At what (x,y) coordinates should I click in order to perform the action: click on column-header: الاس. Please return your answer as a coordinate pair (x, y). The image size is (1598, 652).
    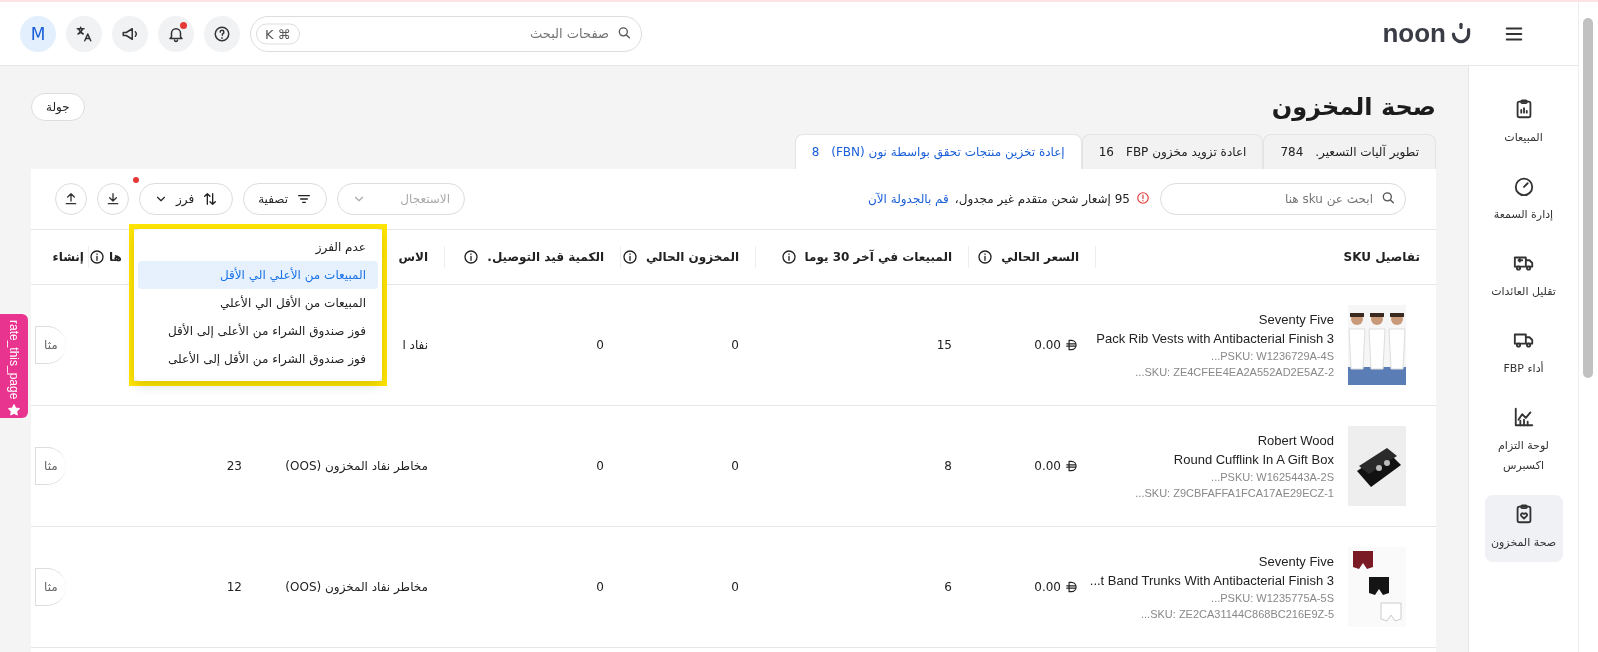
    Looking at the image, I should click on (413, 257).